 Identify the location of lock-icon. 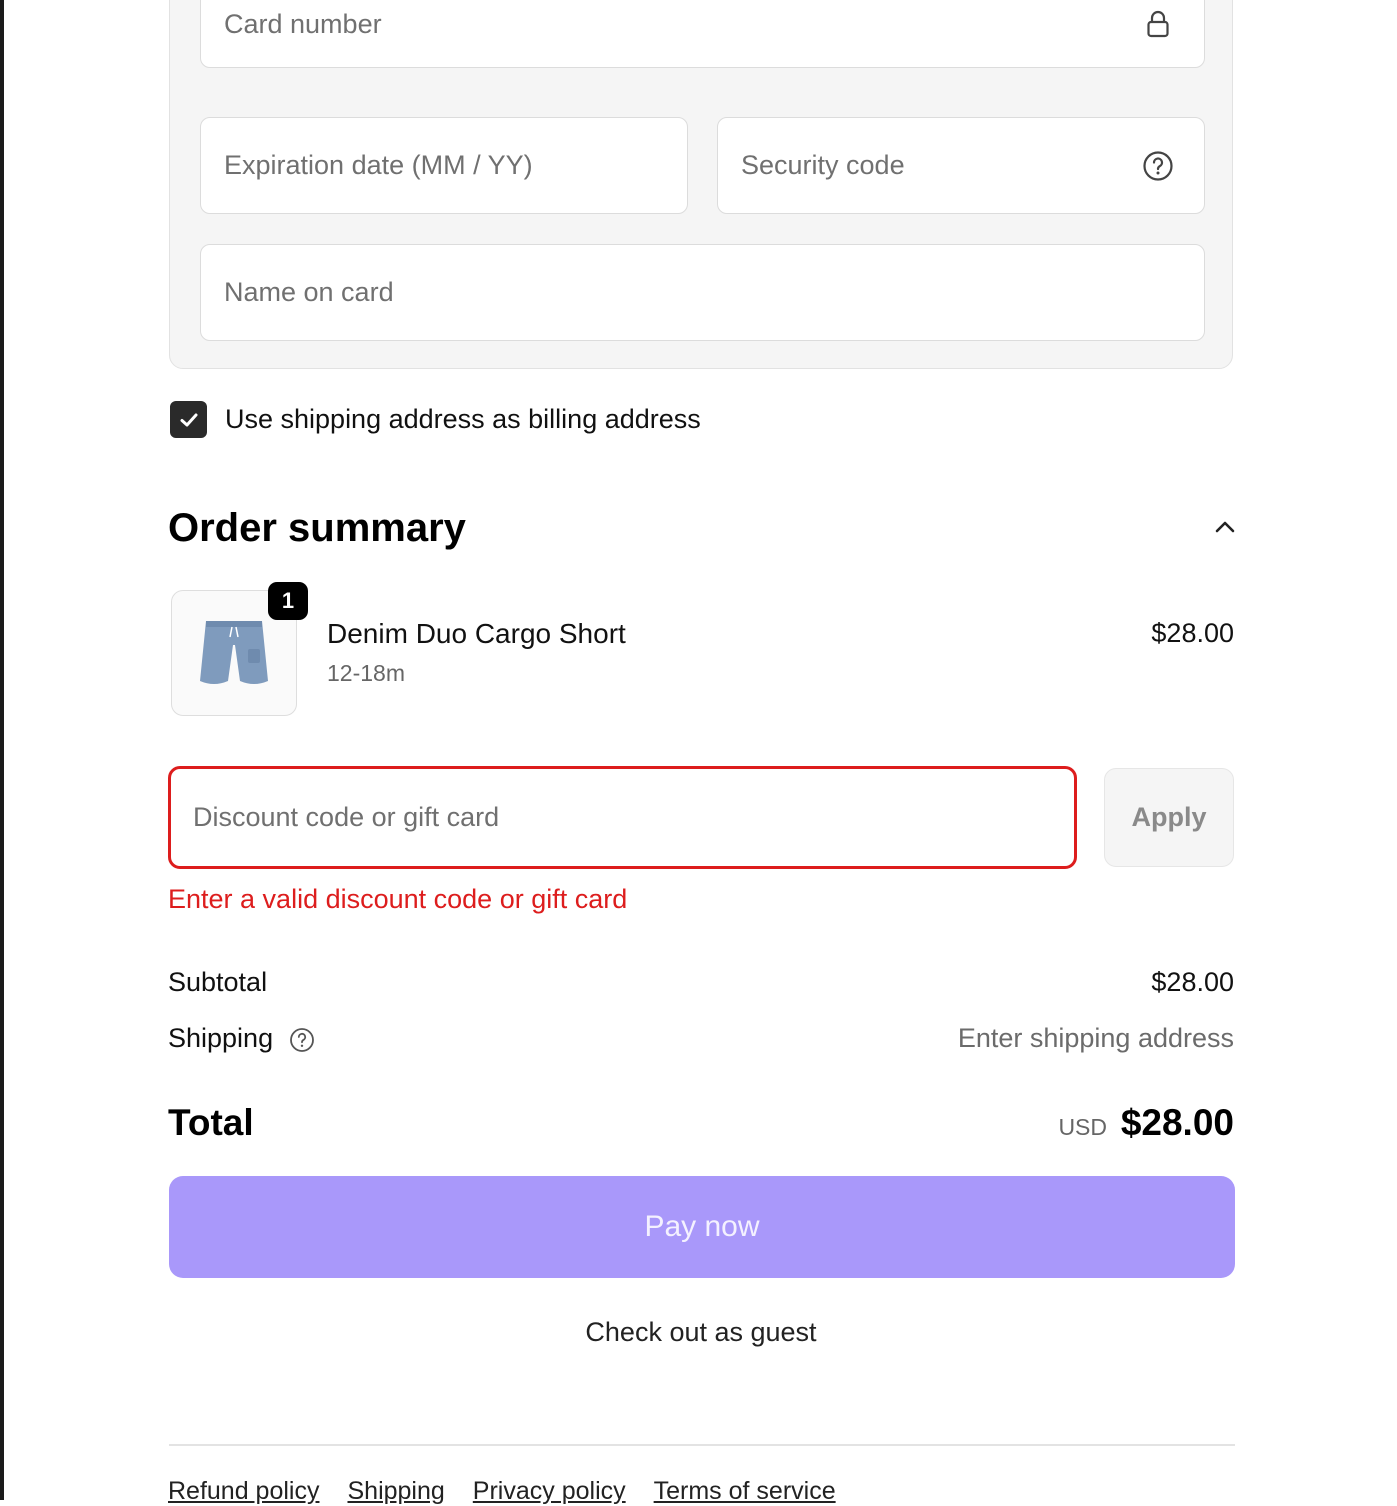
(1158, 24).